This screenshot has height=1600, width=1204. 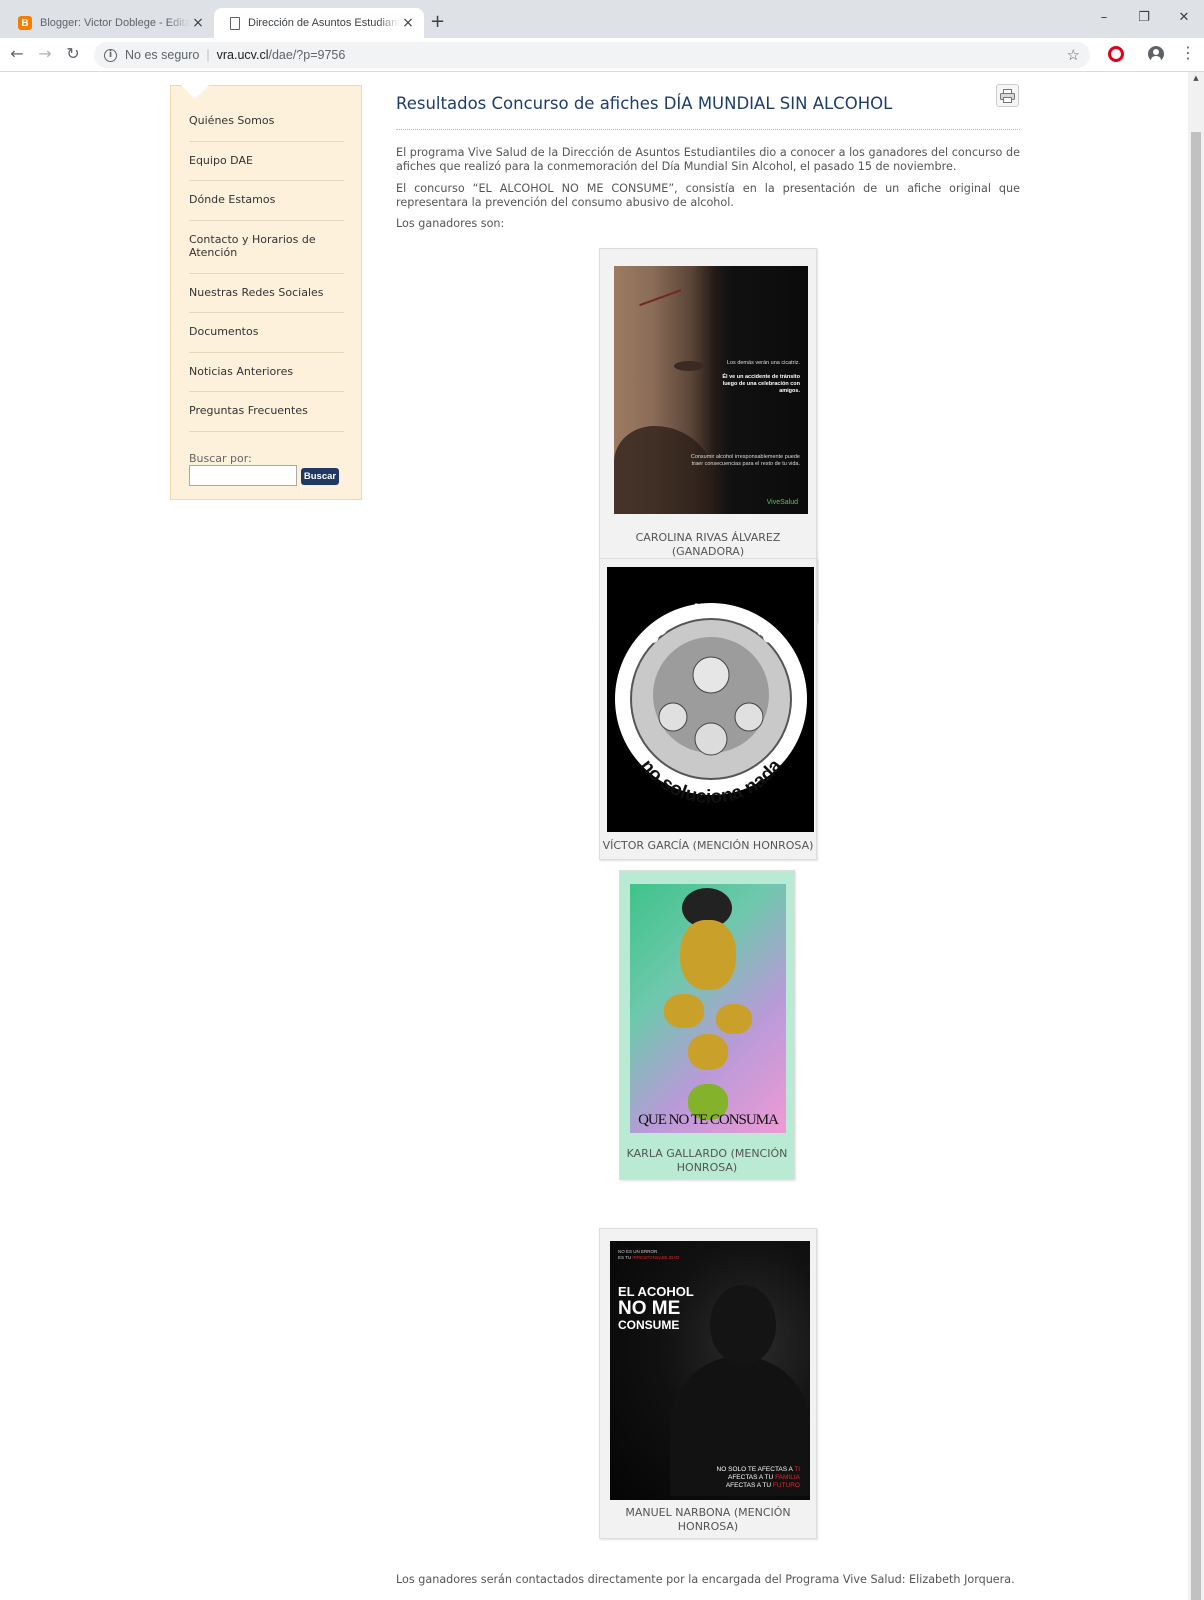 I want to click on poster-bottom-line: AFECTAS A TU FUTURO, so click(x=758, y=1486).